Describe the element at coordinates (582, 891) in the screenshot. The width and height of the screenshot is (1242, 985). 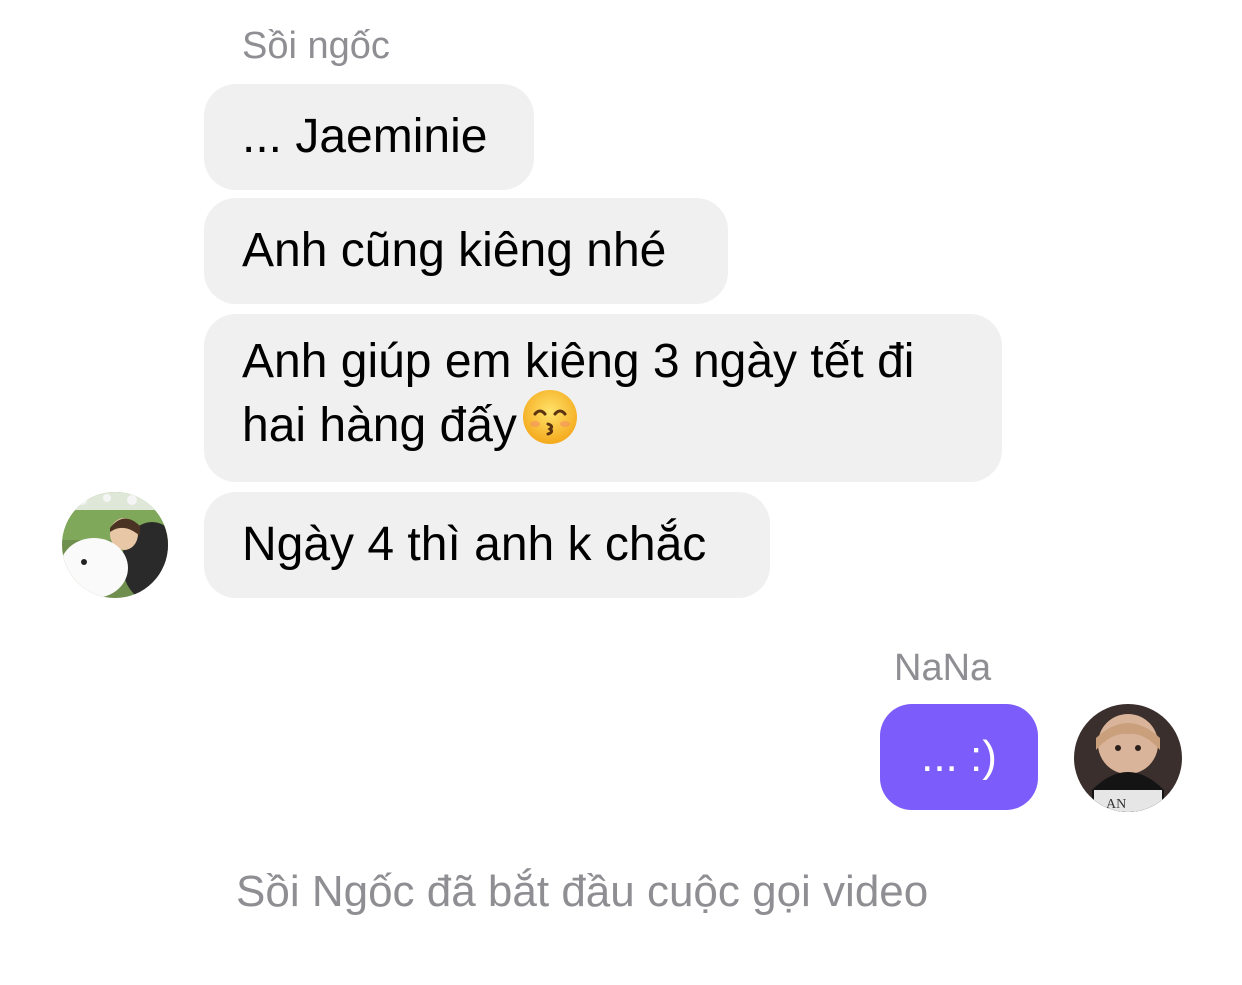
I see `system-message-video-call: Sồi Ngốc đã bắt đầu cuộc gọi video` at that location.